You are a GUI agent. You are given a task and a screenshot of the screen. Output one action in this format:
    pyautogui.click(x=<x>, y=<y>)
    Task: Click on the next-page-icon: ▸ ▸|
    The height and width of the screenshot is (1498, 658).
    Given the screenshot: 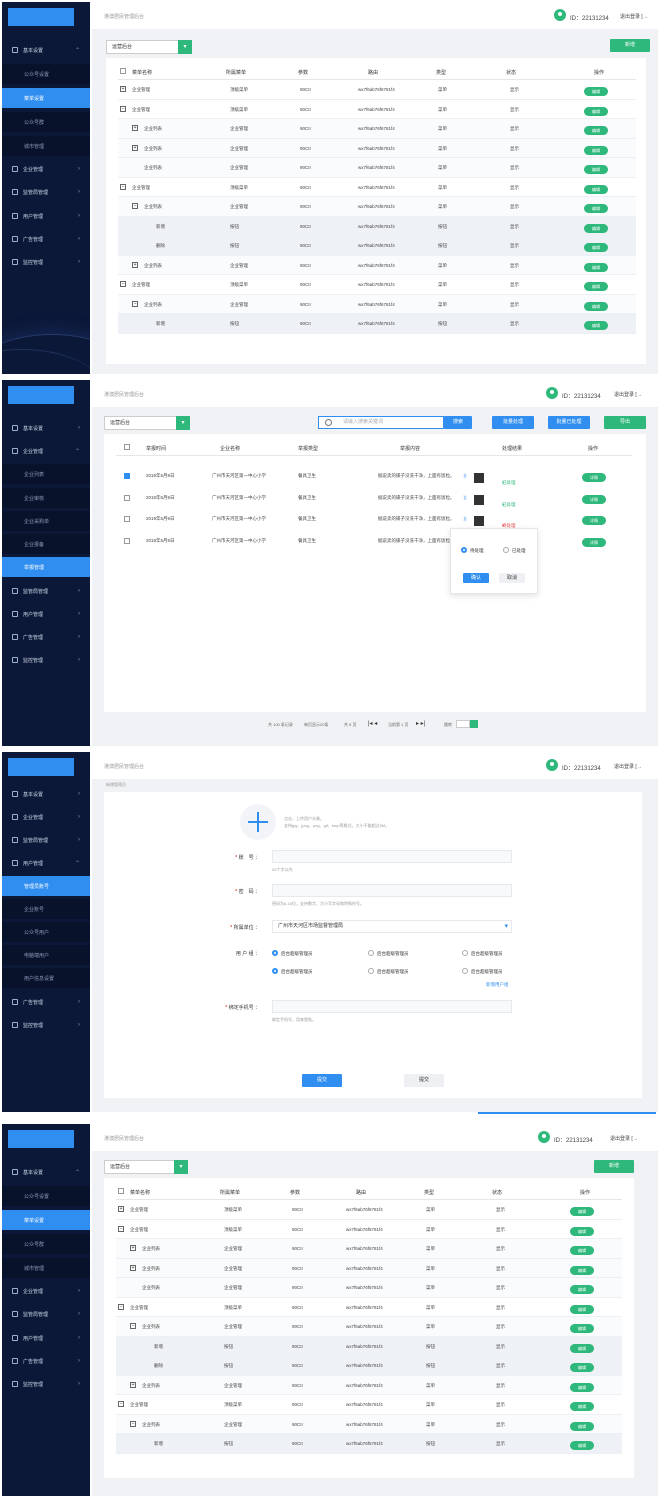 What is the action you would take?
    pyautogui.click(x=420, y=723)
    